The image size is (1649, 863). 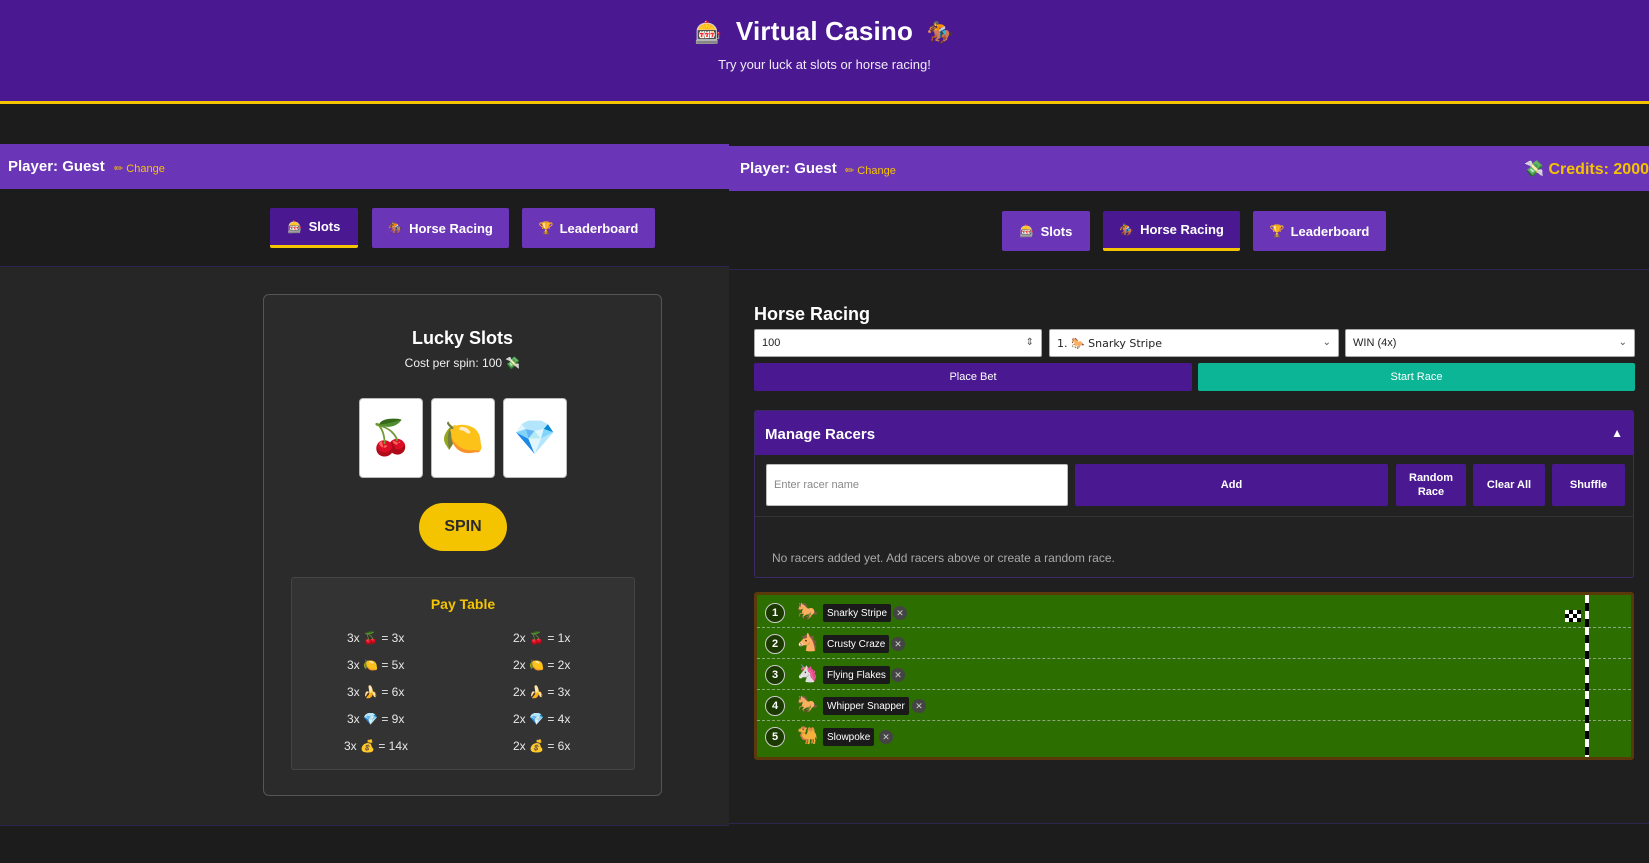 What do you see at coordinates (1375, 343) in the screenshot?
I see `bet-type-value: WIN (4x)` at bounding box center [1375, 343].